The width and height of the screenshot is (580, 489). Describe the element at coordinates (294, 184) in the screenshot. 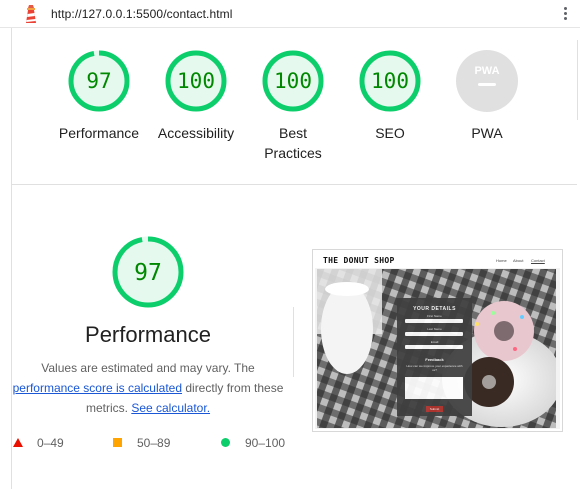

I see `section-divider` at that location.